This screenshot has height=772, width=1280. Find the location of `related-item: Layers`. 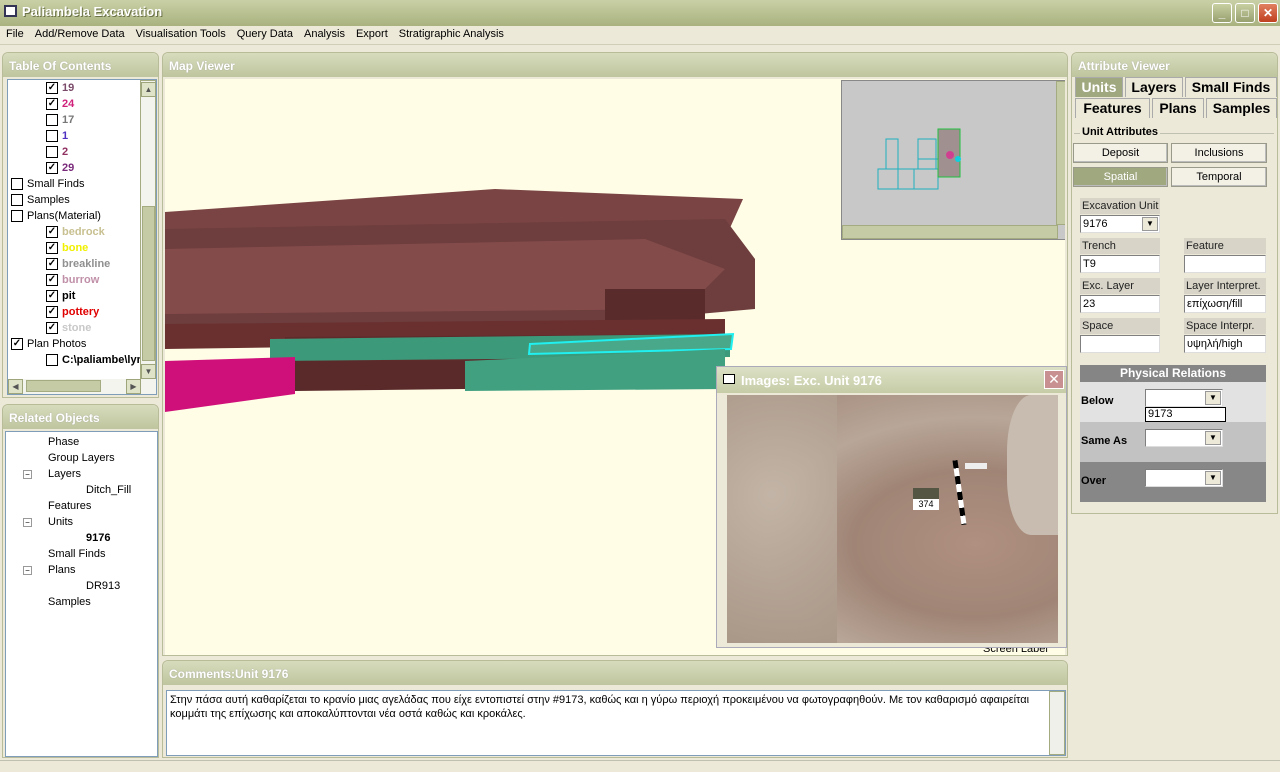

related-item: Layers is located at coordinates (64, 474).